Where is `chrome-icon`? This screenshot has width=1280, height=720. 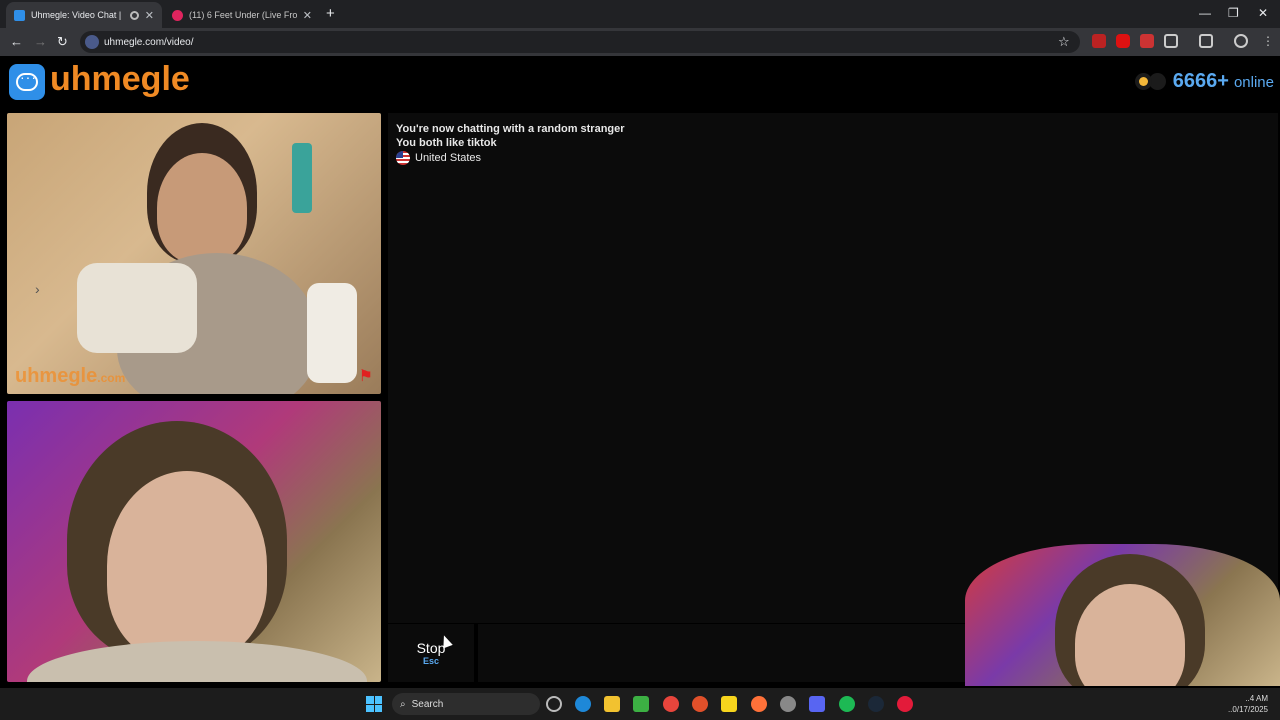
chrome-icon is located at coordinates (671, 704).